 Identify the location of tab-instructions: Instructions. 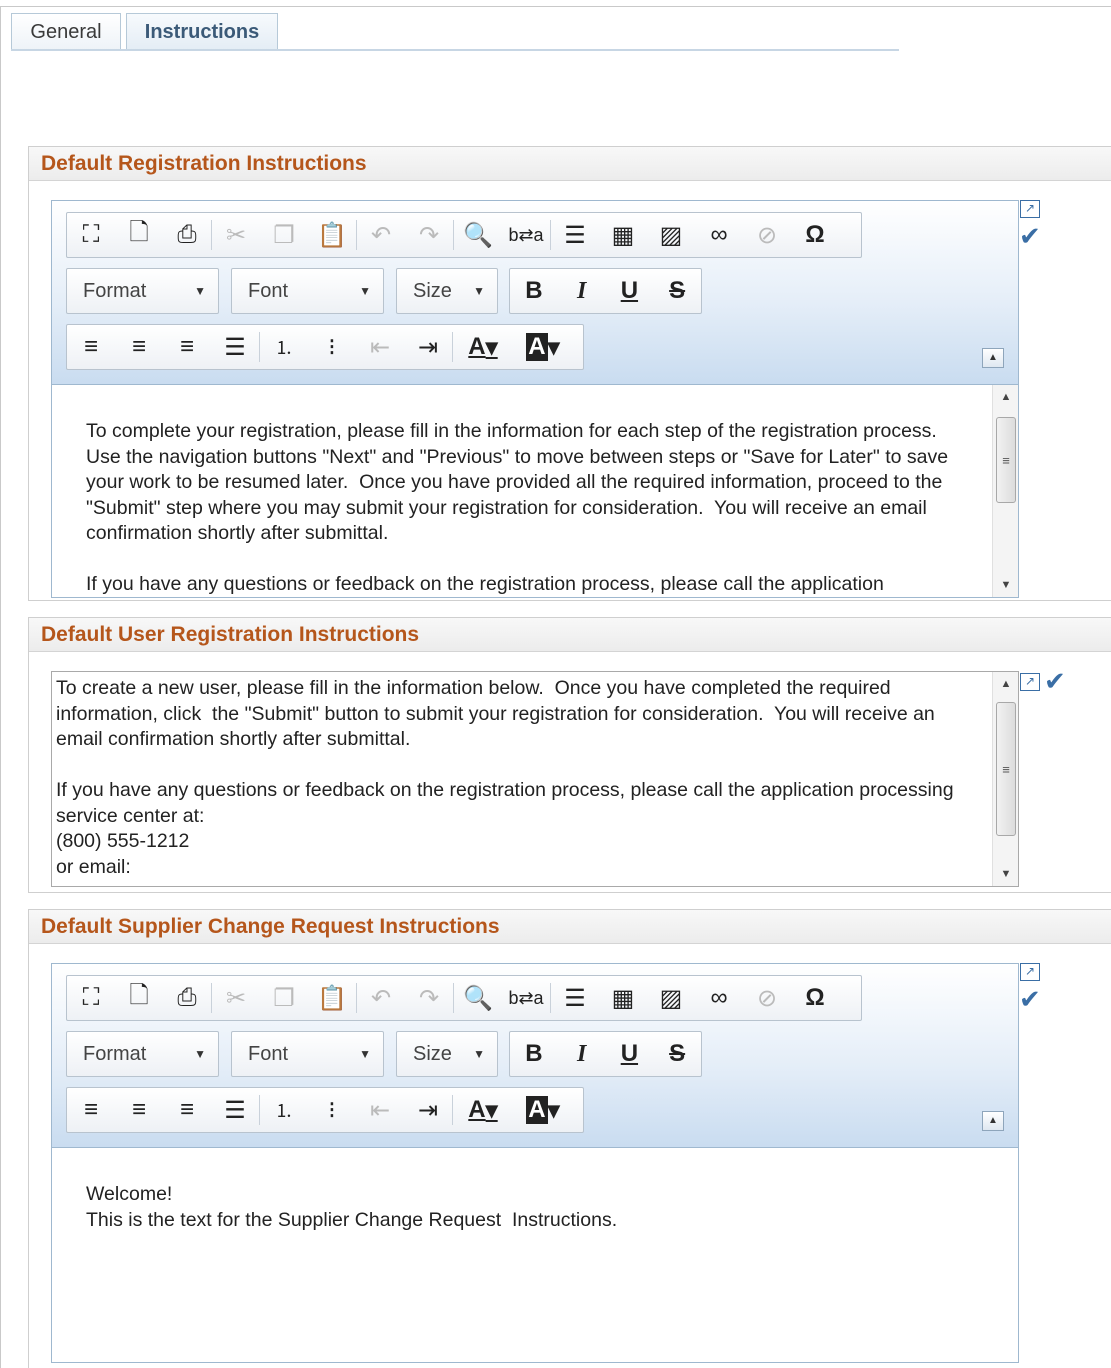
(202, 31).